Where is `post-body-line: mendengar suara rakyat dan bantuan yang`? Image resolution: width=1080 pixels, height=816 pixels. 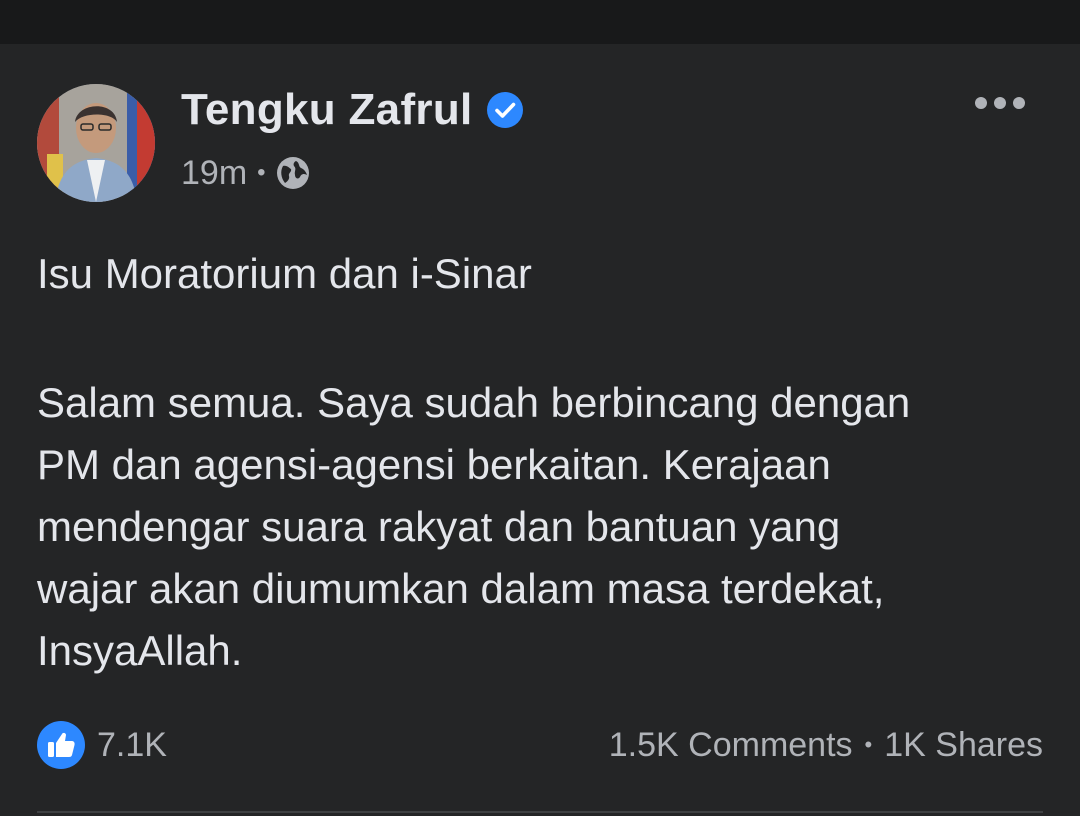 post-body-line: mendengar suara rakyat dan bantuan yang is located at coordinates (439, 526).